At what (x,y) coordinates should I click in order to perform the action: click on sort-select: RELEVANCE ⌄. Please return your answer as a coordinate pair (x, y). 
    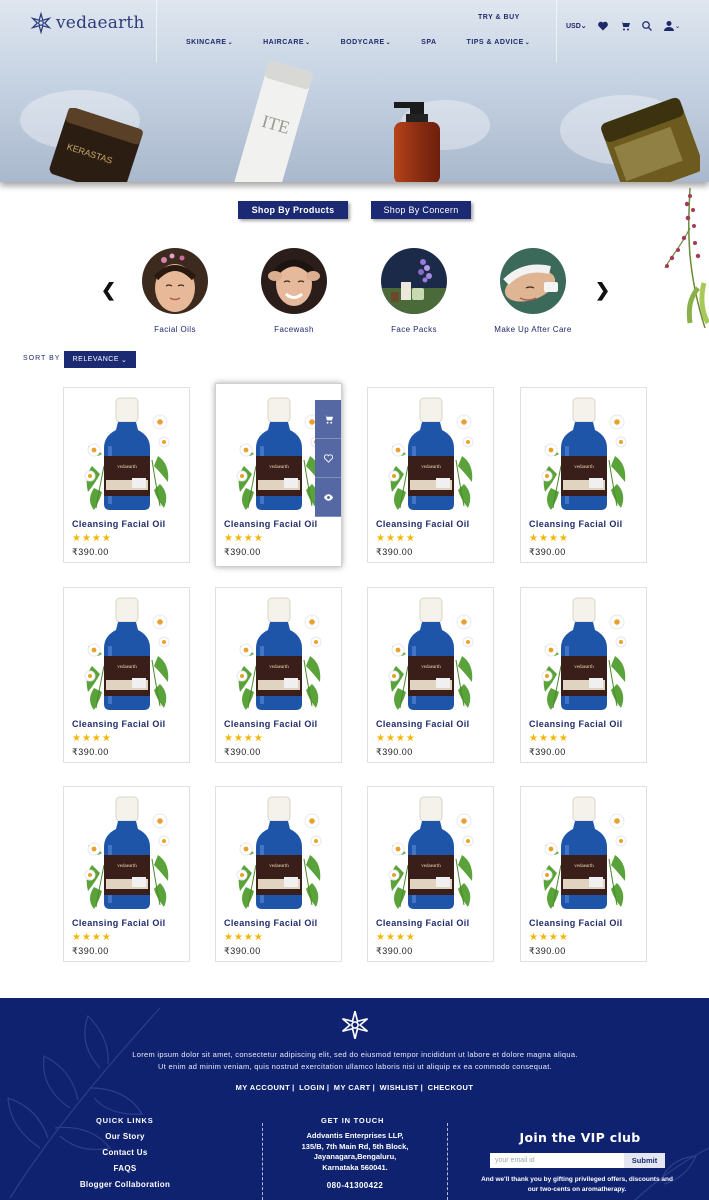
    Looking at the image, I should click on (100, 359).